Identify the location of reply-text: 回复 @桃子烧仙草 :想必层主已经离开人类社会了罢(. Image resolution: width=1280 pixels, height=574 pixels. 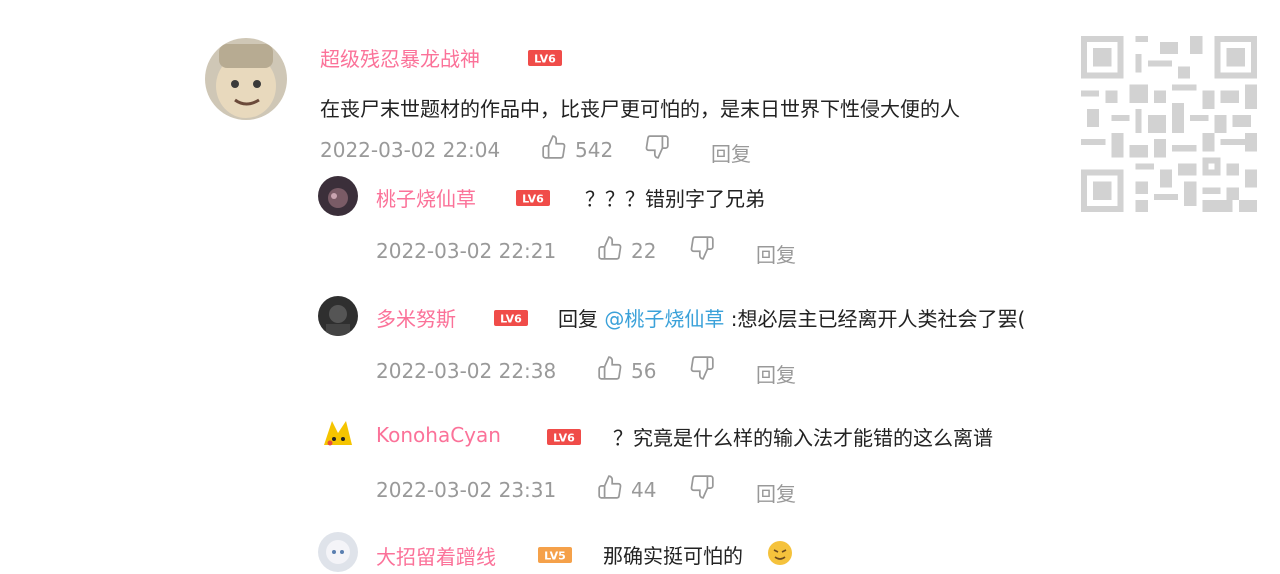
(791, 317).